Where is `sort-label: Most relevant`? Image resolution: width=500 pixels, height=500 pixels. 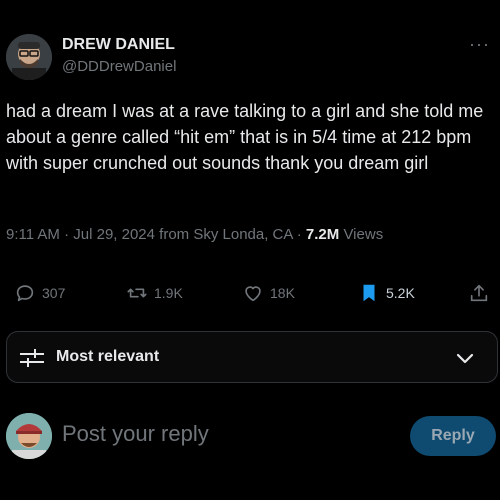 sort-label: Most relevant is located at coordinates (108, 356).